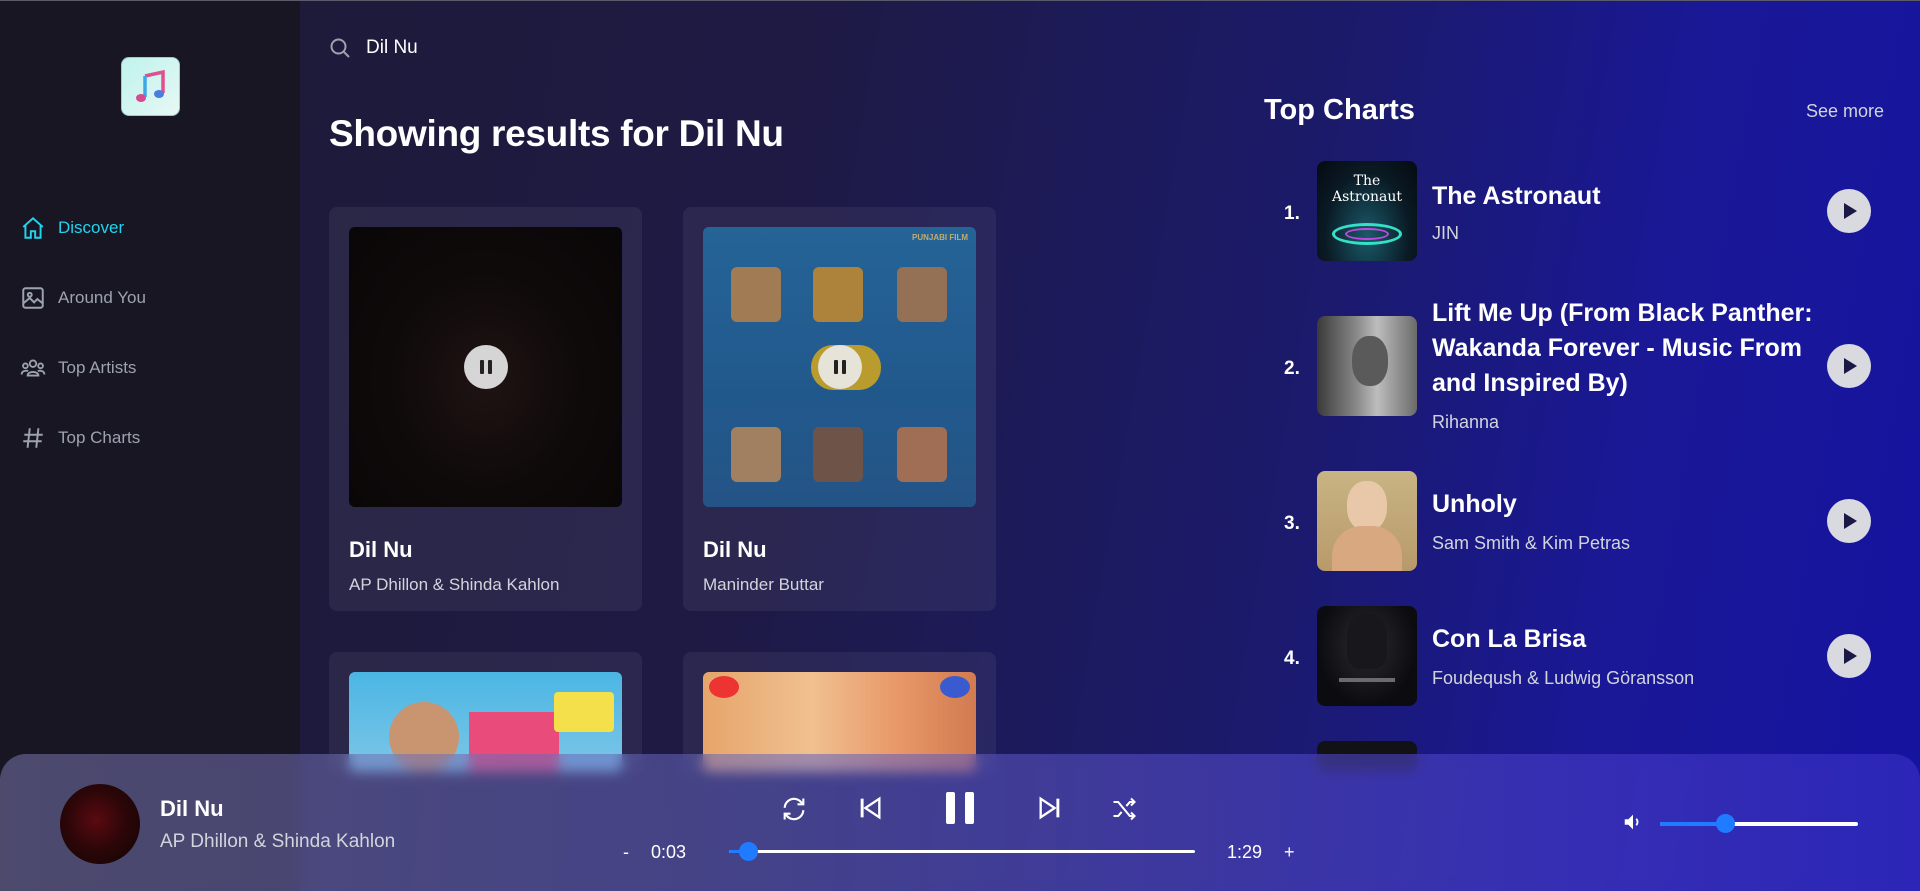 This screenshot has width=1920, height=891. Describe the element at coordinates (1726, 823) in the screenshot. I see `volume-handle` at that location.